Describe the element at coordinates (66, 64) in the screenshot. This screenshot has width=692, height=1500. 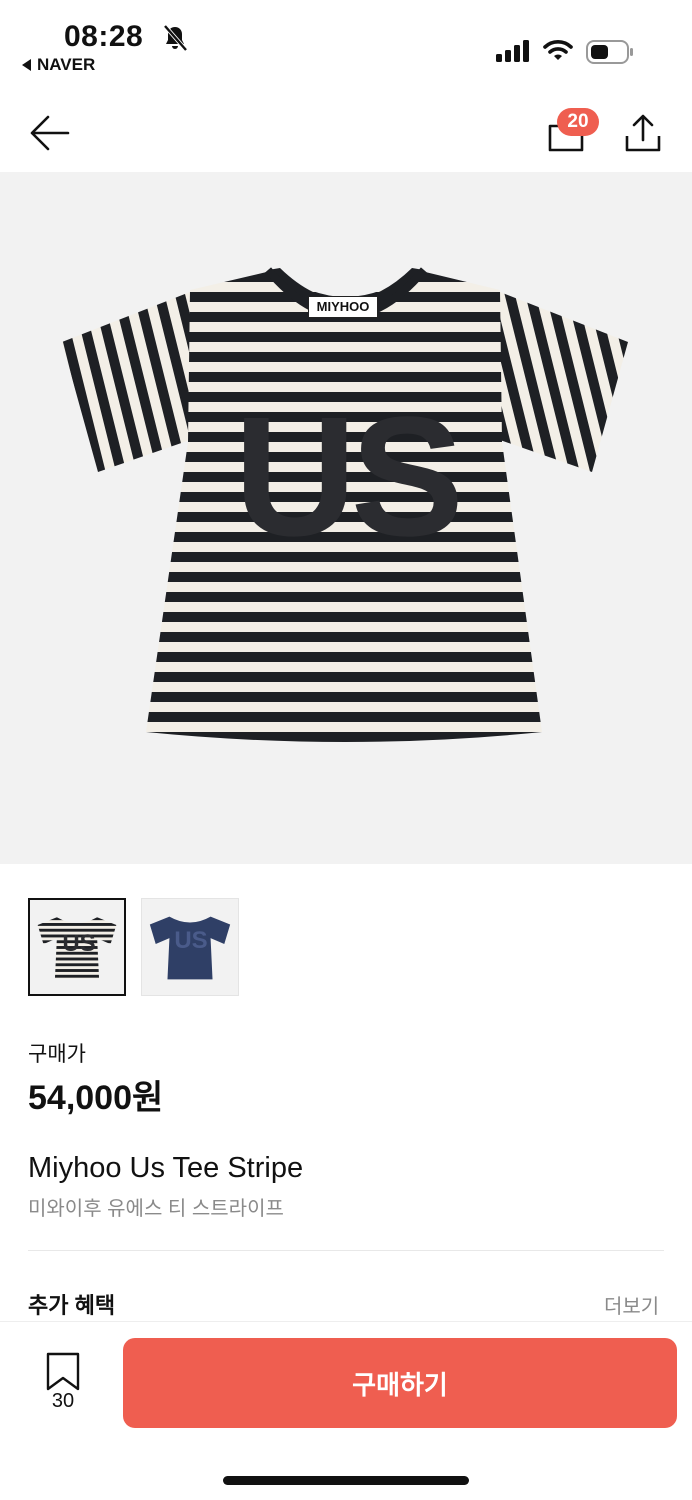
I see `back-app-label: NAVER` at that location.